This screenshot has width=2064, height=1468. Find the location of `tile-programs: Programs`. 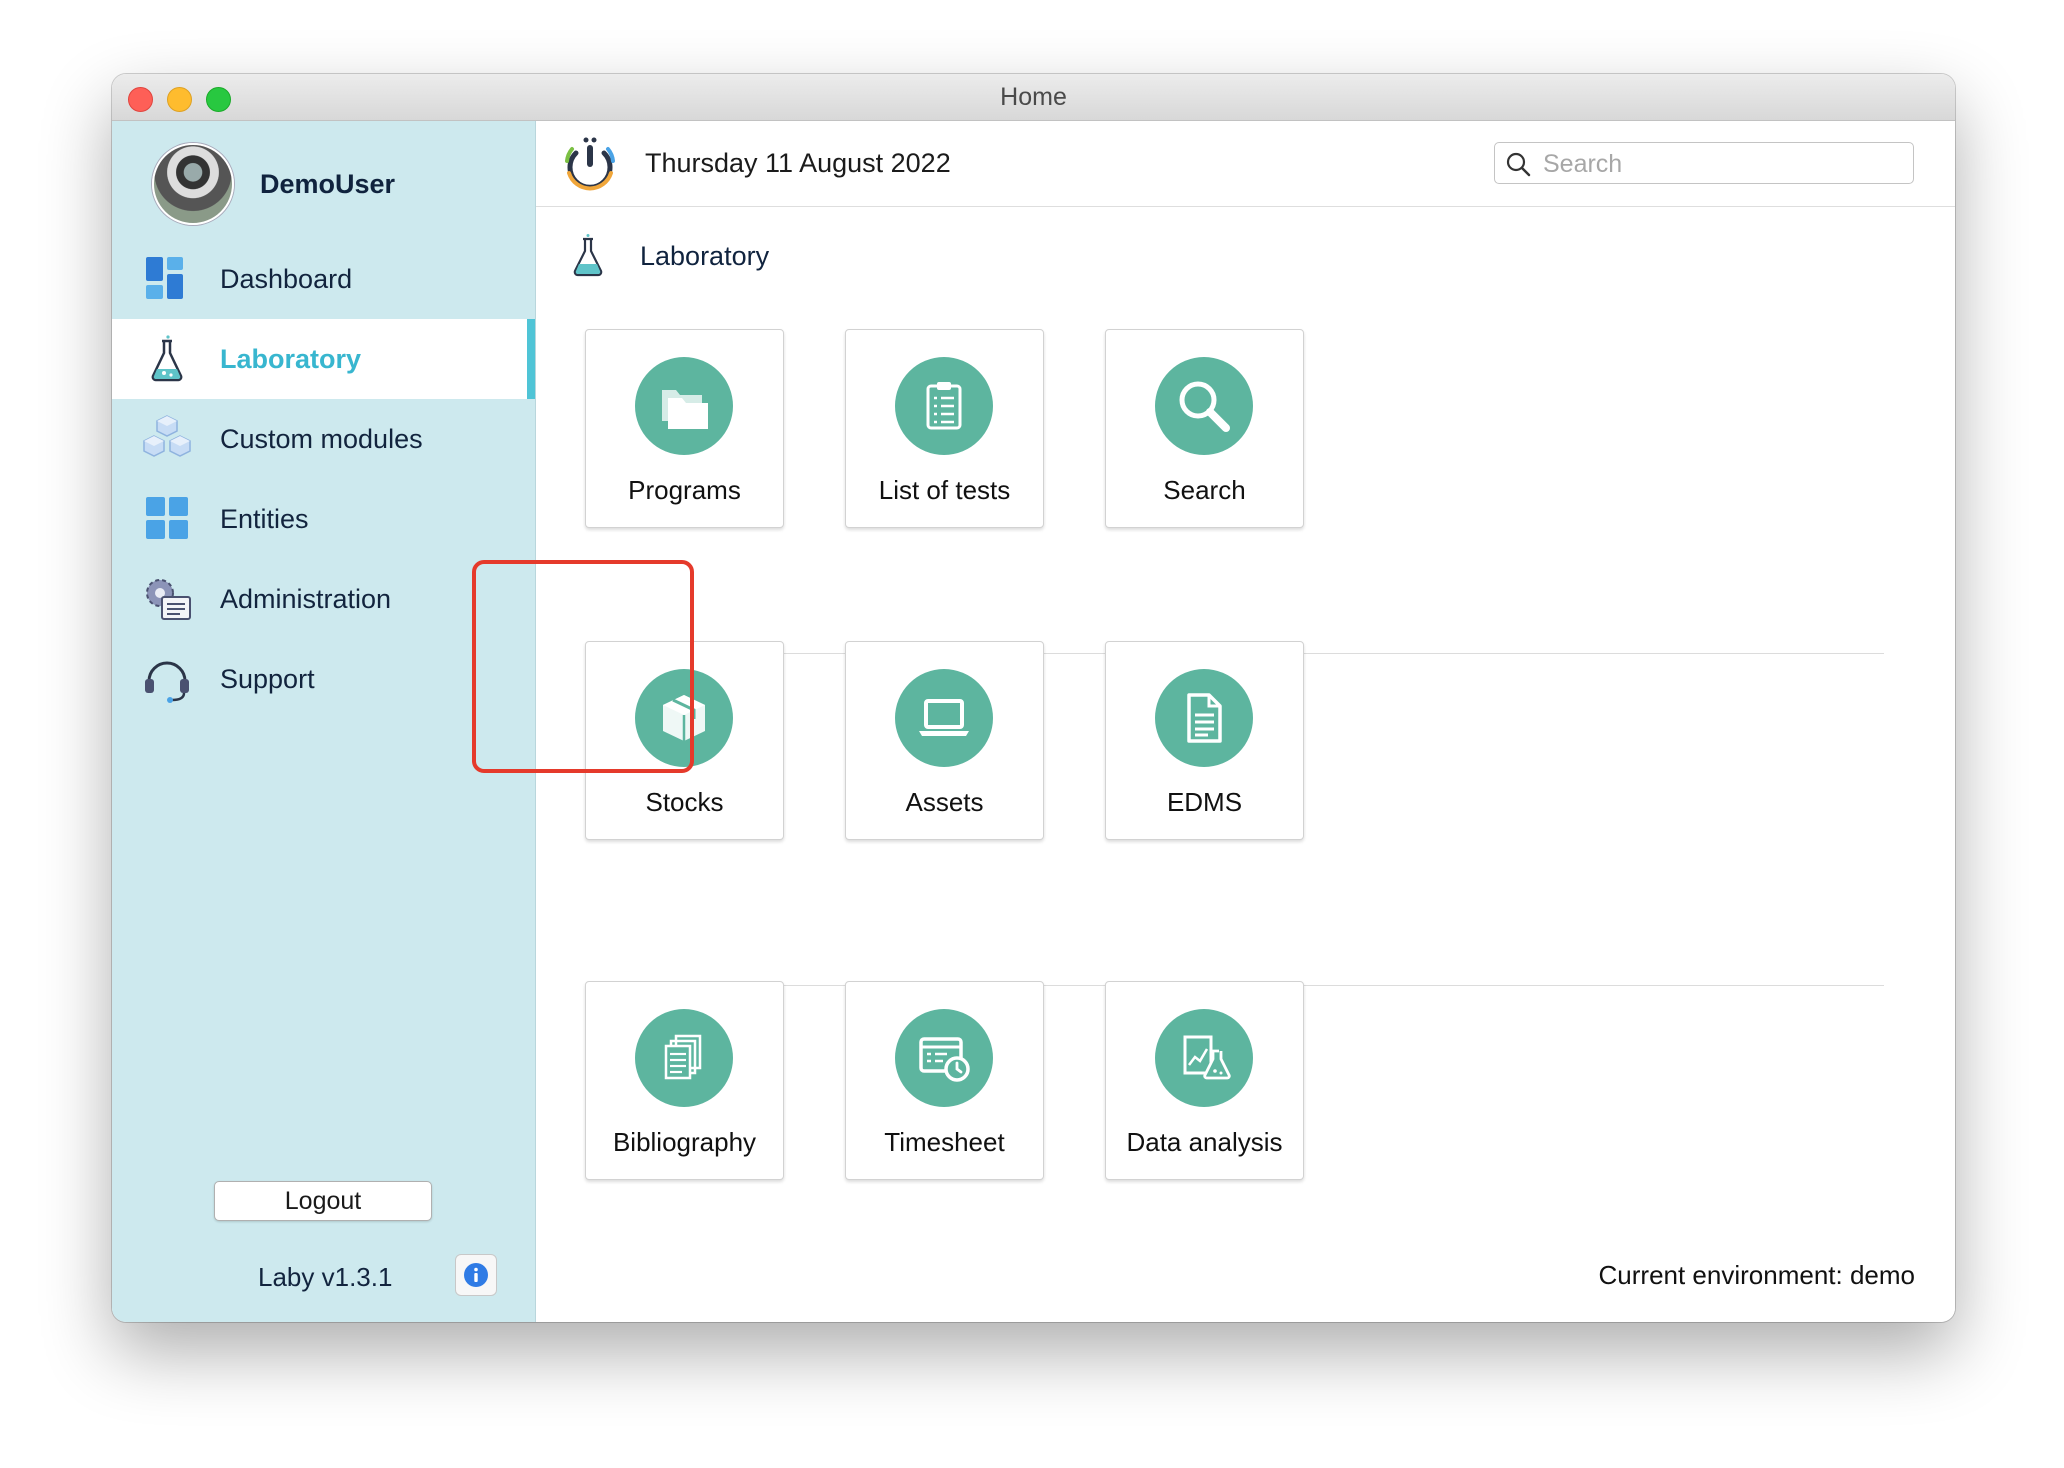

tile-programs: Programs is located at coordinates (684, 428).